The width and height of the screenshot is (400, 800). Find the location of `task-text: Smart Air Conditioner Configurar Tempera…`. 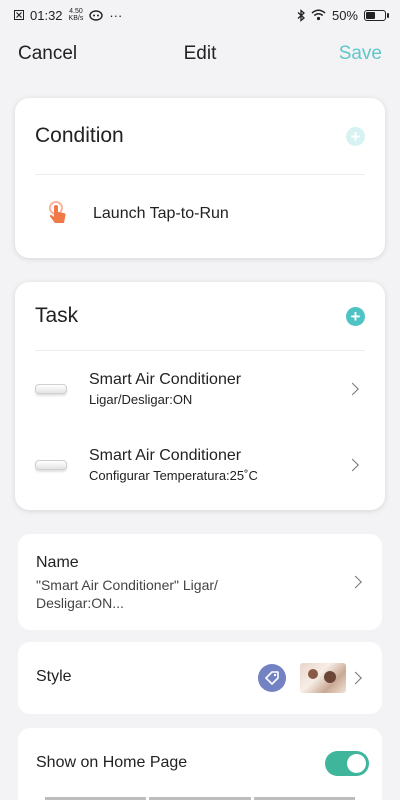

task-text: Smart Air Conditioner Configurar Tempera… is located at coordinates (173, 465).